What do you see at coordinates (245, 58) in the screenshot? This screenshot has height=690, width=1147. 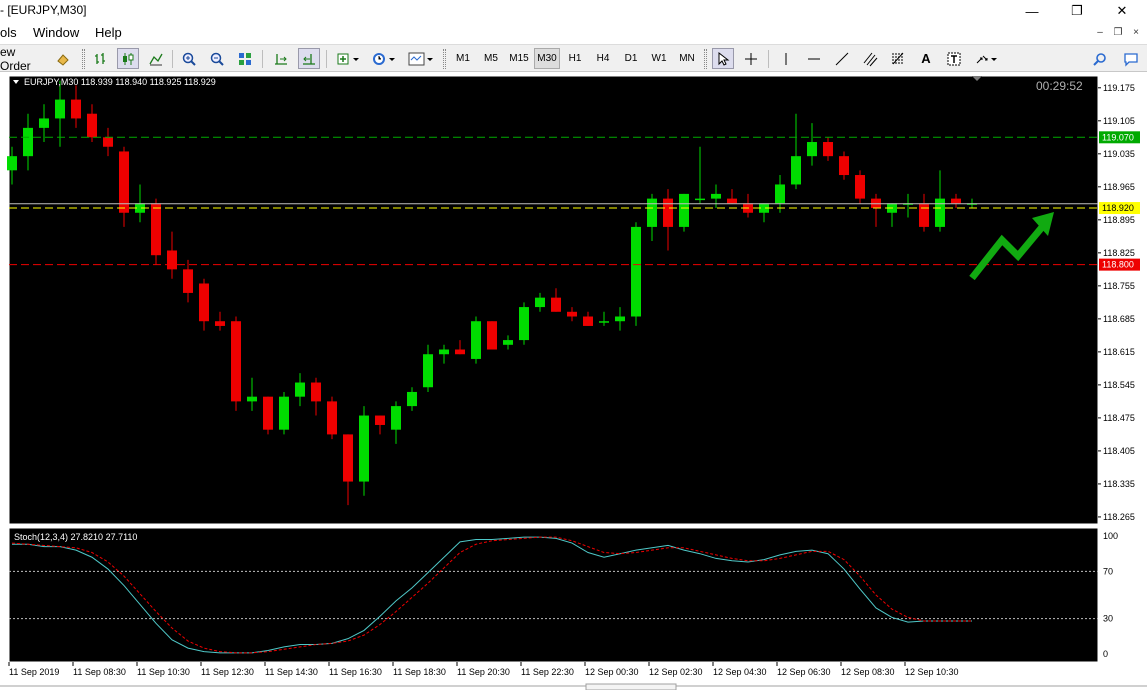 I see `tile-windows-icon` at bounding box center [245, 58].